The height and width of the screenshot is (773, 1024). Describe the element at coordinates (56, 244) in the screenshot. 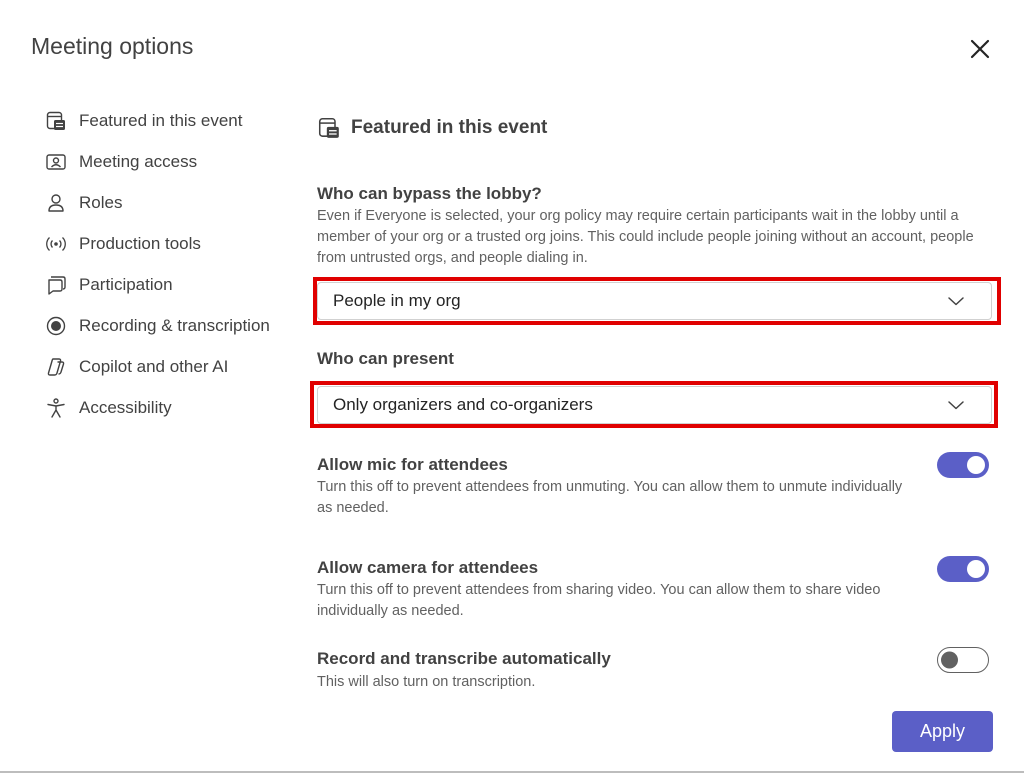

I see `broadcast-icon` at that location.